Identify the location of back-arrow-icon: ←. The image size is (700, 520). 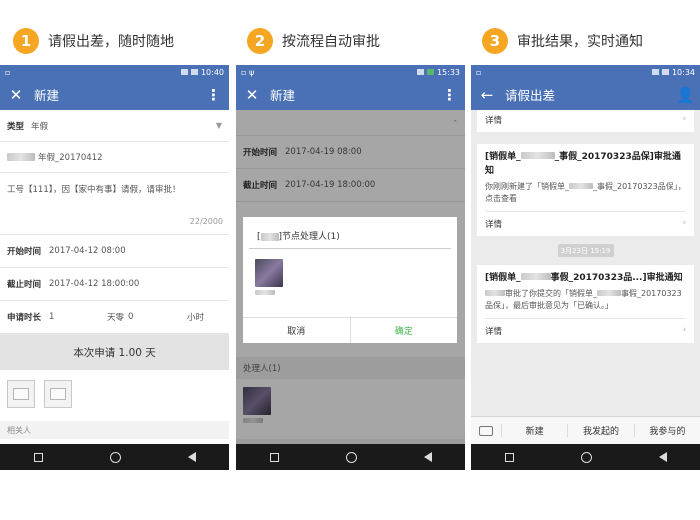
(487, 95).